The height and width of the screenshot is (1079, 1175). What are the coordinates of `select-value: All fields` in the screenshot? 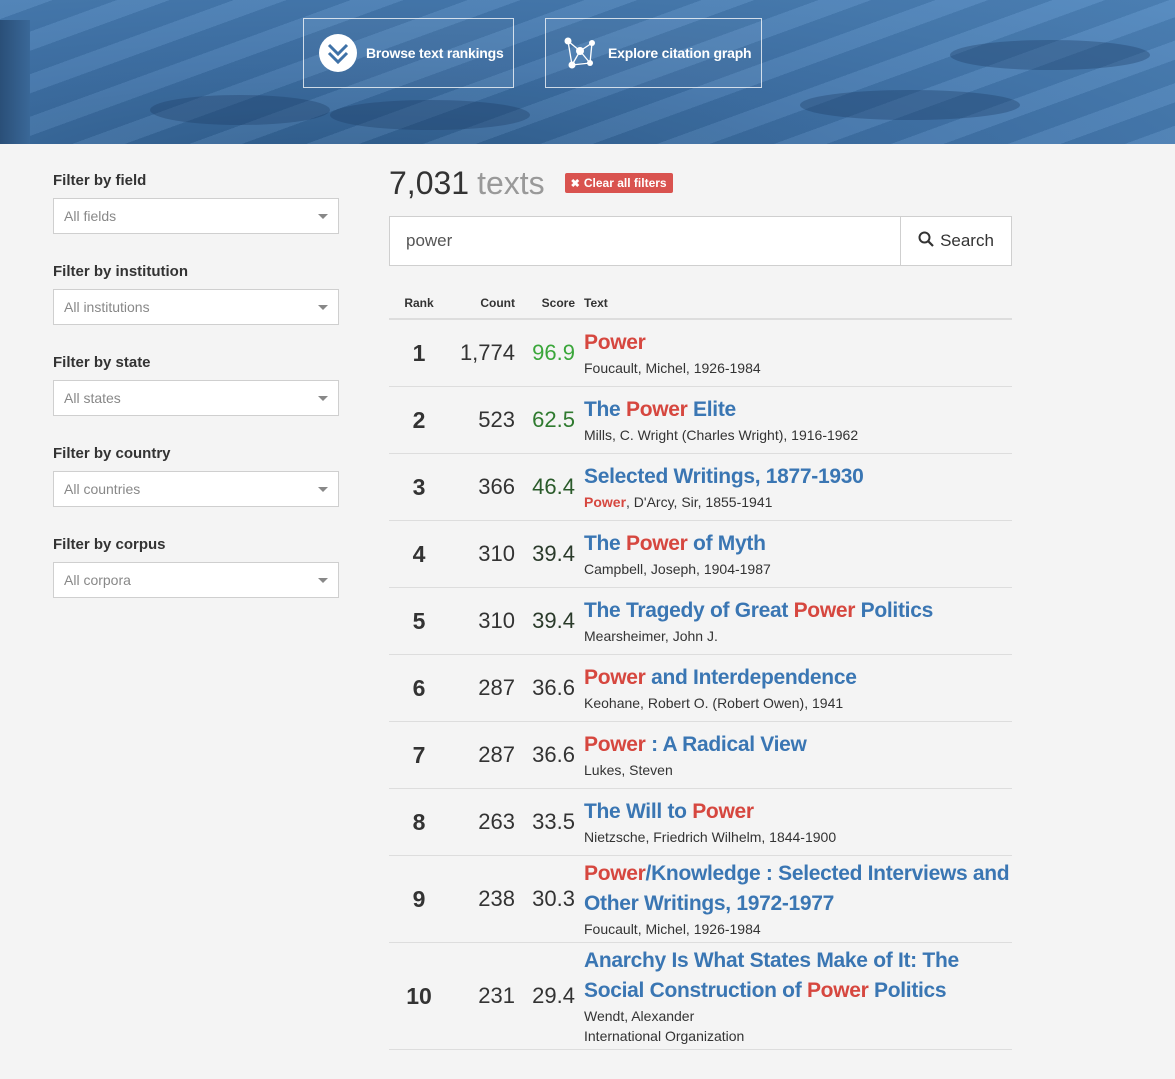 It's located at (90, 216).